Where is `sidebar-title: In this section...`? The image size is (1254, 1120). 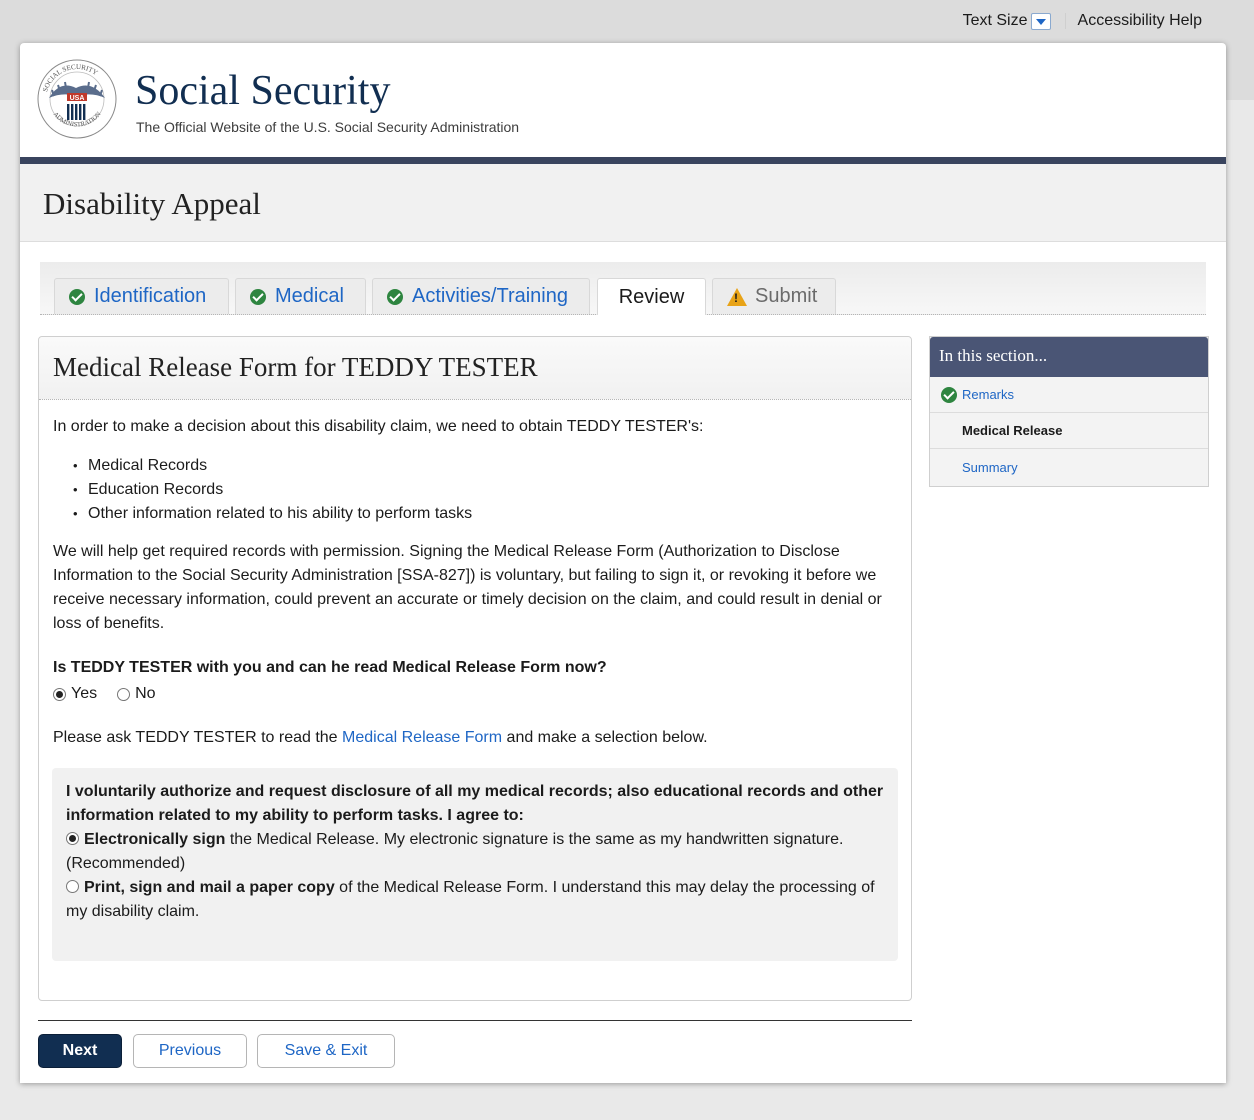 sidebar-title: In this section... is located at coordinates (1069, 357).